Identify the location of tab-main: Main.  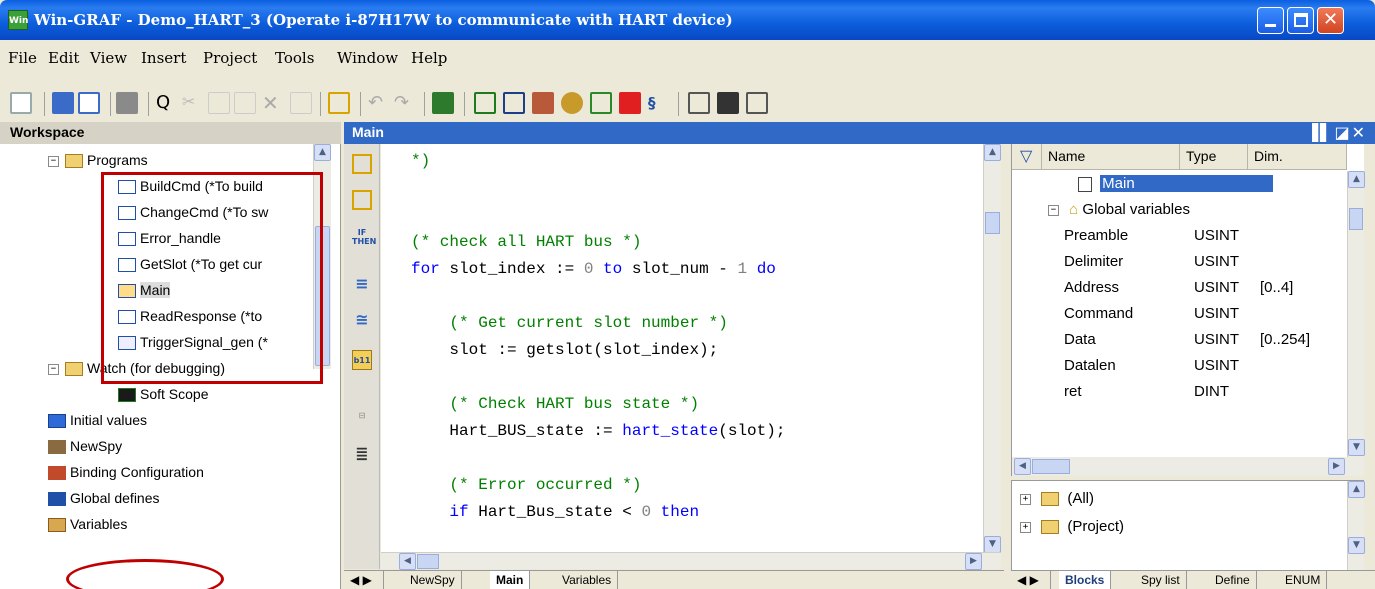
(510, 580).